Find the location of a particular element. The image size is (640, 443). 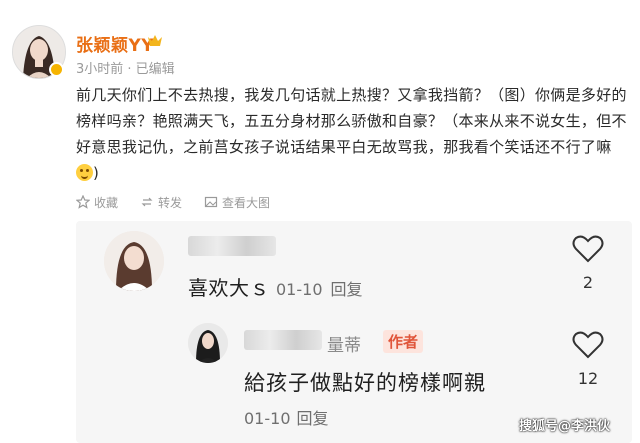

author-reply-avatar-image is located at coordinates (208, 343).